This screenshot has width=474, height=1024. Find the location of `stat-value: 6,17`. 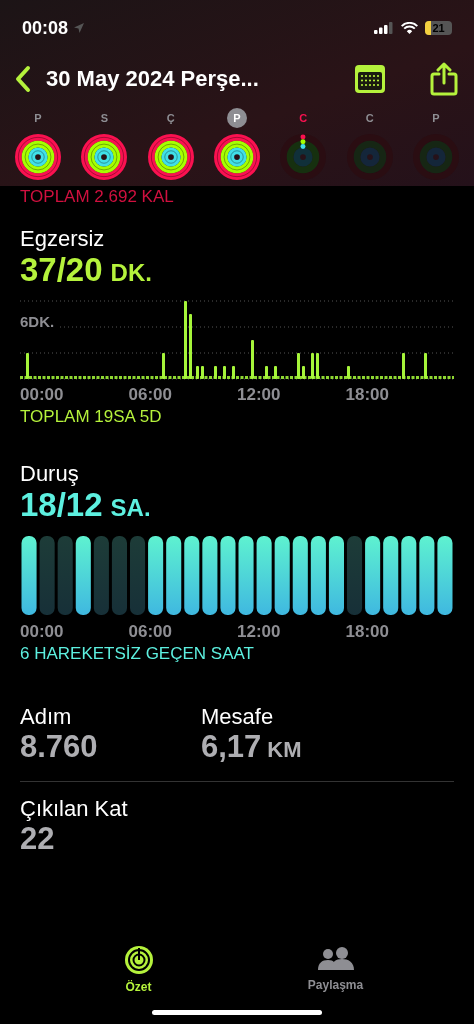

stat-value: 6,17 is located at coordinates (231, 747).